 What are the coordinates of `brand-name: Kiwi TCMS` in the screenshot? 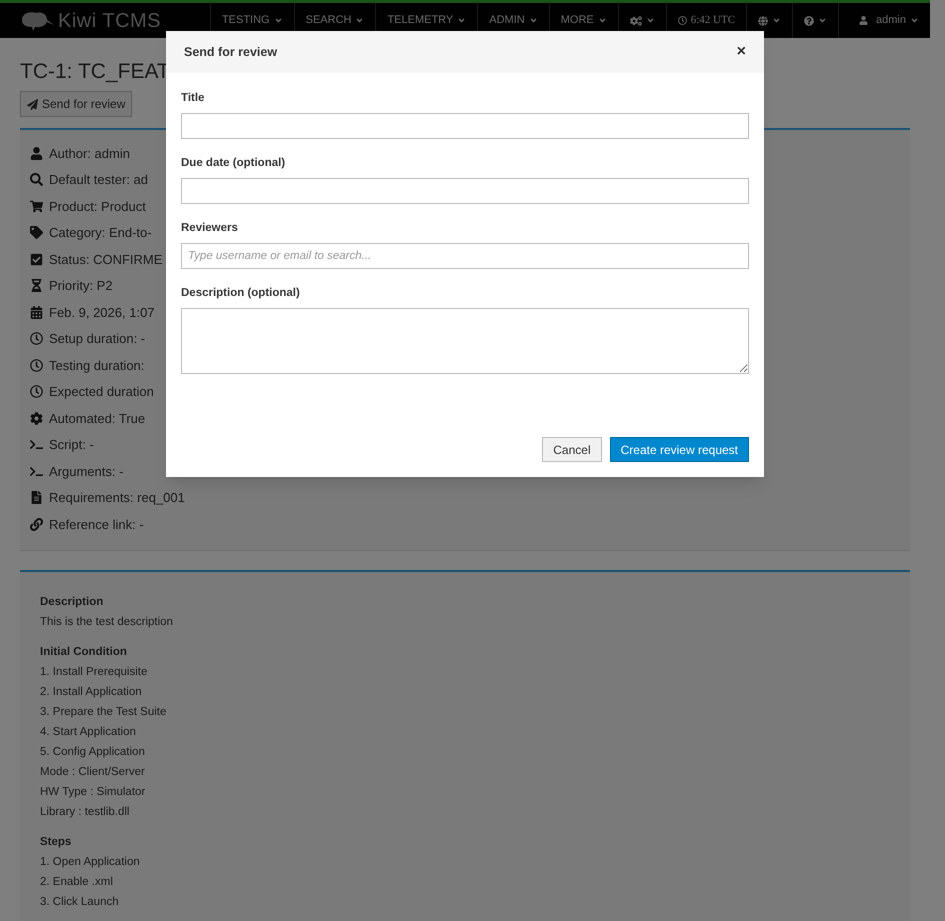 It's located at (110, 21).